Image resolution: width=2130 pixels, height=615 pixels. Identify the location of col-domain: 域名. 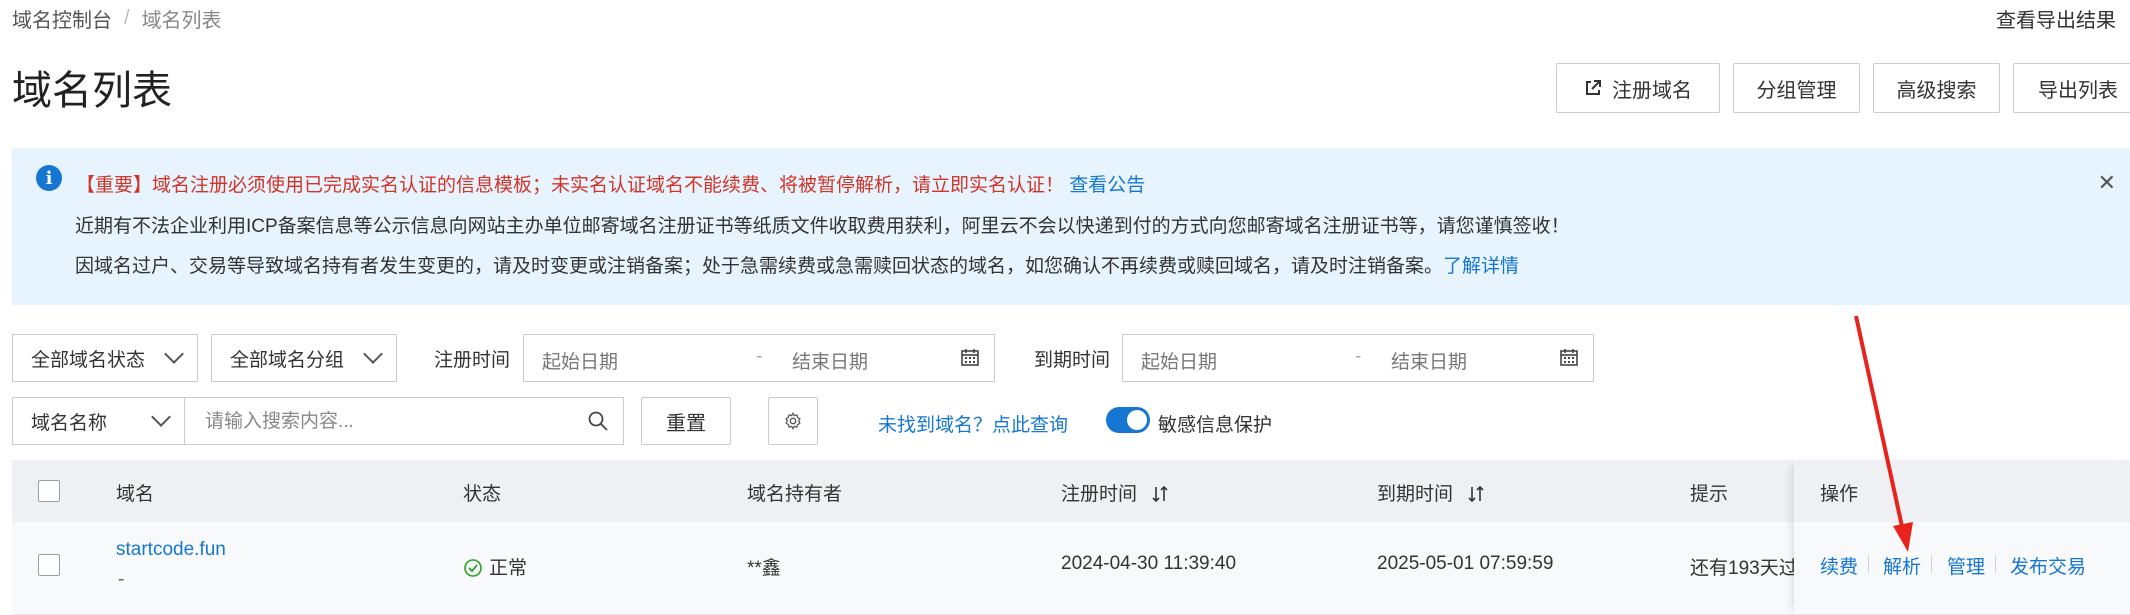
(135, 494).